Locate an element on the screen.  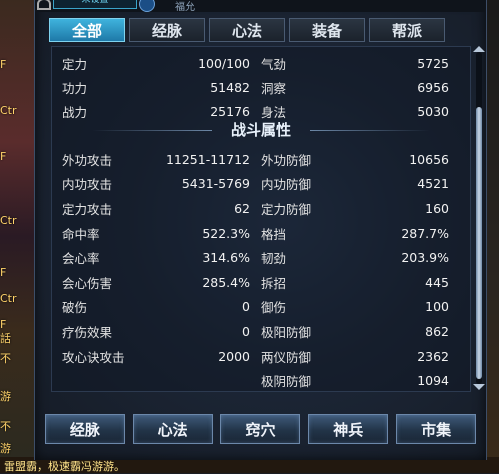
acupoint-button: 窍穴 is located at coordinates (260, 429).